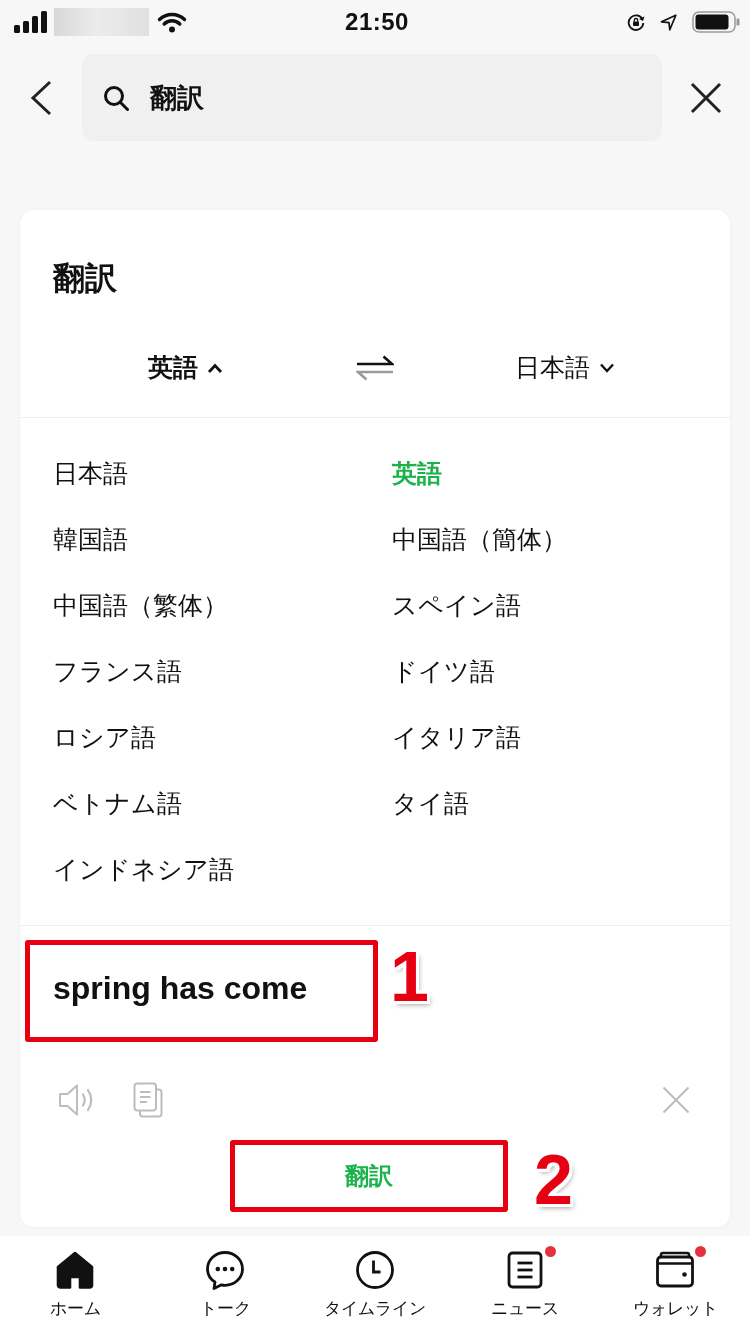 This screenshot has height=1334, width=750. What do you see at coordinates (172, 22) in the screenshot?
I see `wifi-icon` at bounding box center [172, 22].